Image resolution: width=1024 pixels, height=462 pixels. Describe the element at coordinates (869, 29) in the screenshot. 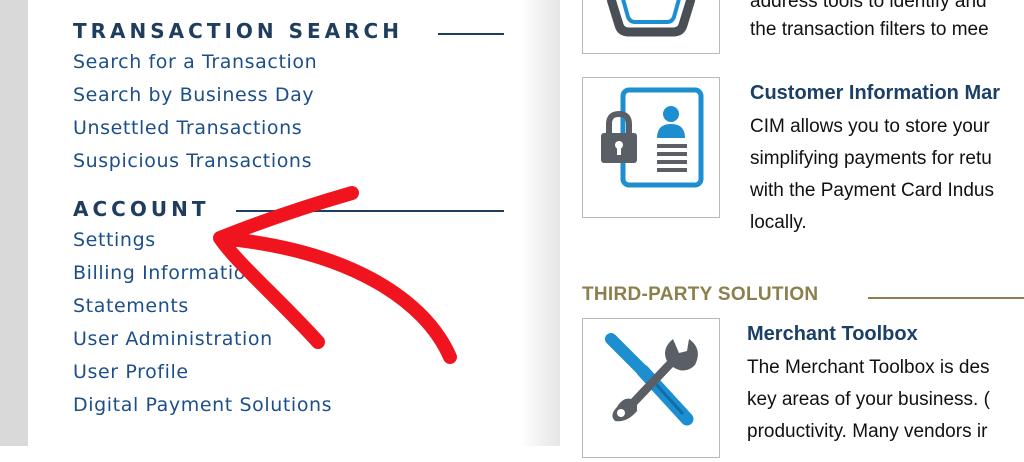

I see `top-feature-line-2: the transaction filters to mee` at that location.